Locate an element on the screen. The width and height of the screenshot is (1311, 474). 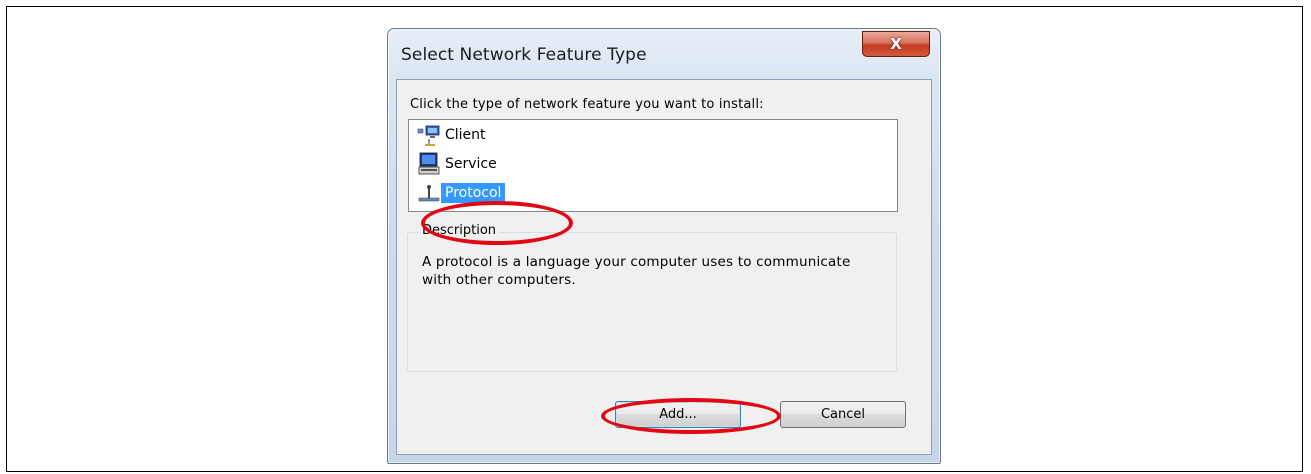
list-item-label: Protocol is located at coordinates (473, 193).